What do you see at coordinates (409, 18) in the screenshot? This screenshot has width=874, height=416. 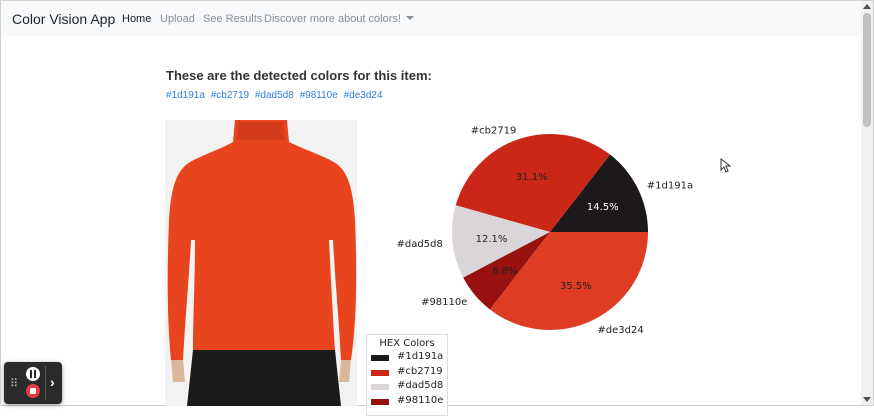 I see `chevron-down-icon` at bounding box center [409, 18].